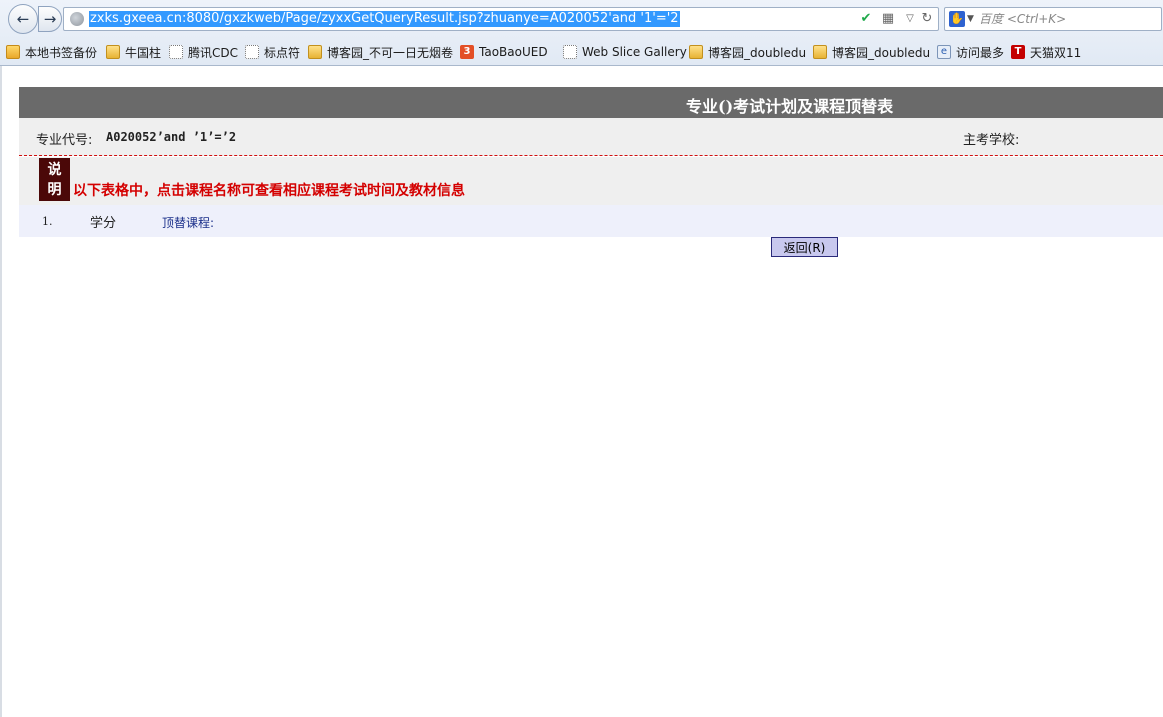 Image resolution: width=1163 pixels, height=717 pixels. Describe the element at coordinates (591, 137) in the screenshot. I see `major-info-row: 专业代号: A020052’and ’1’=’2 主考学校:` at that location.